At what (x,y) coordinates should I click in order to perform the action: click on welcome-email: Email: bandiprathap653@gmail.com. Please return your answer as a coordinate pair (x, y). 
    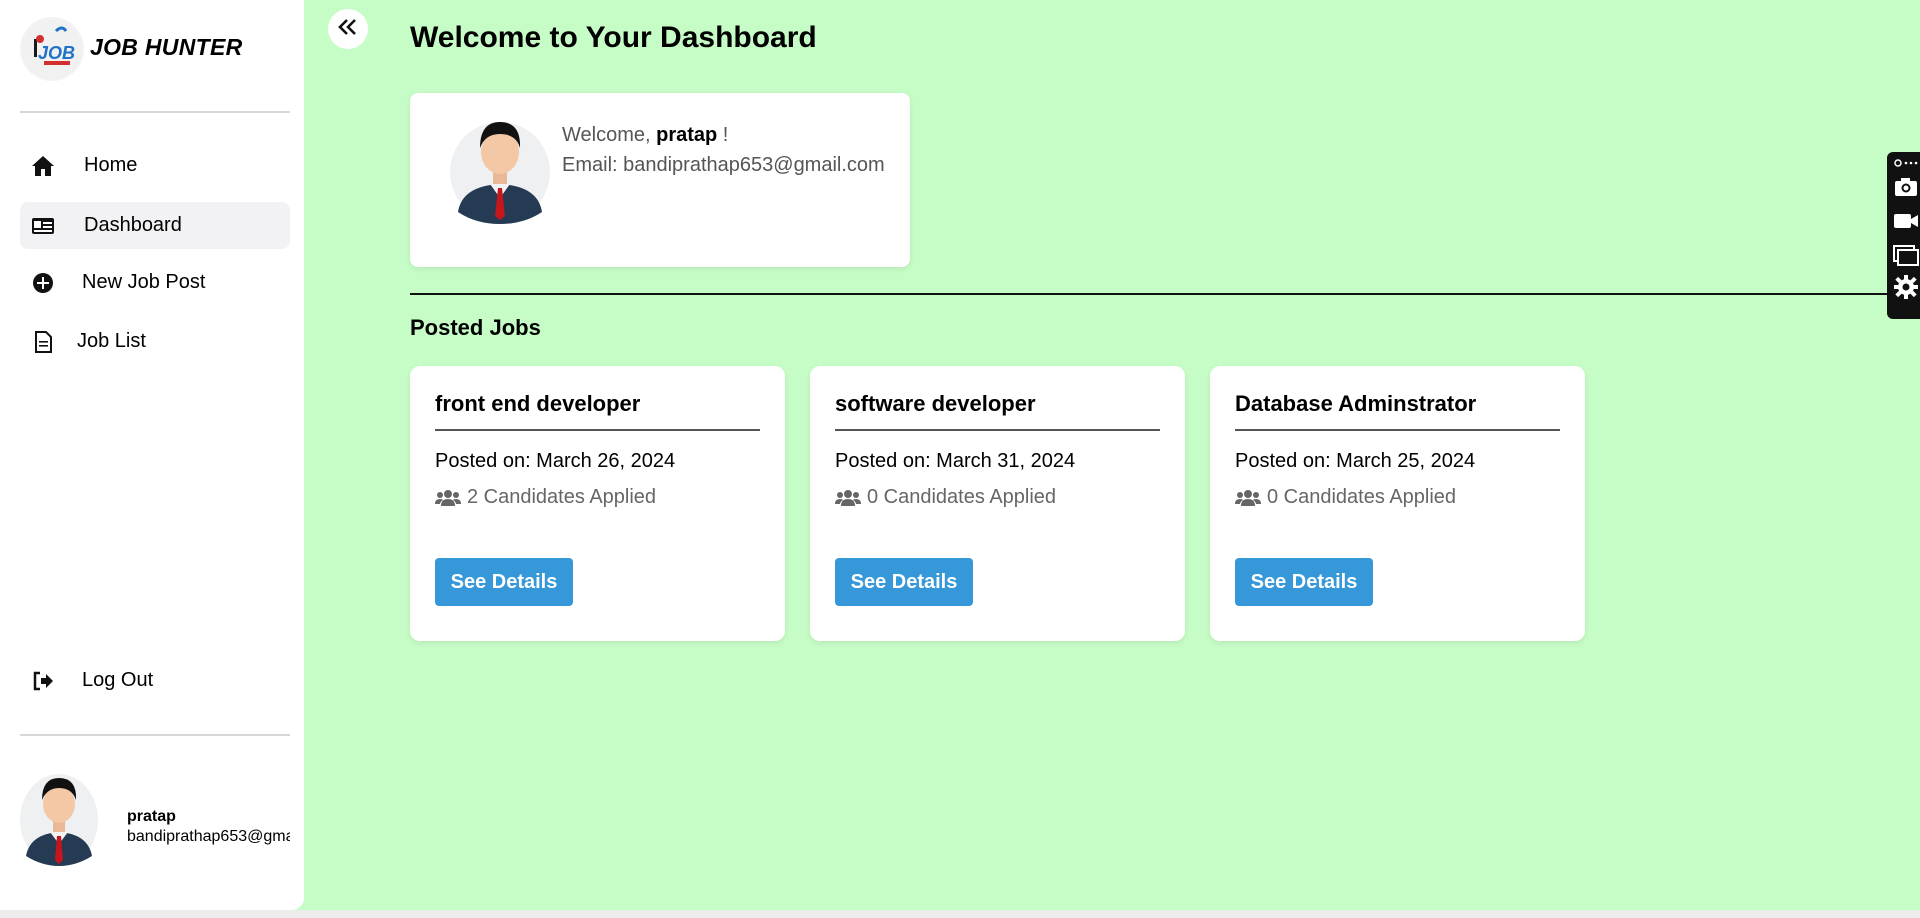
    Looking at the image, I should click on (723, 165).